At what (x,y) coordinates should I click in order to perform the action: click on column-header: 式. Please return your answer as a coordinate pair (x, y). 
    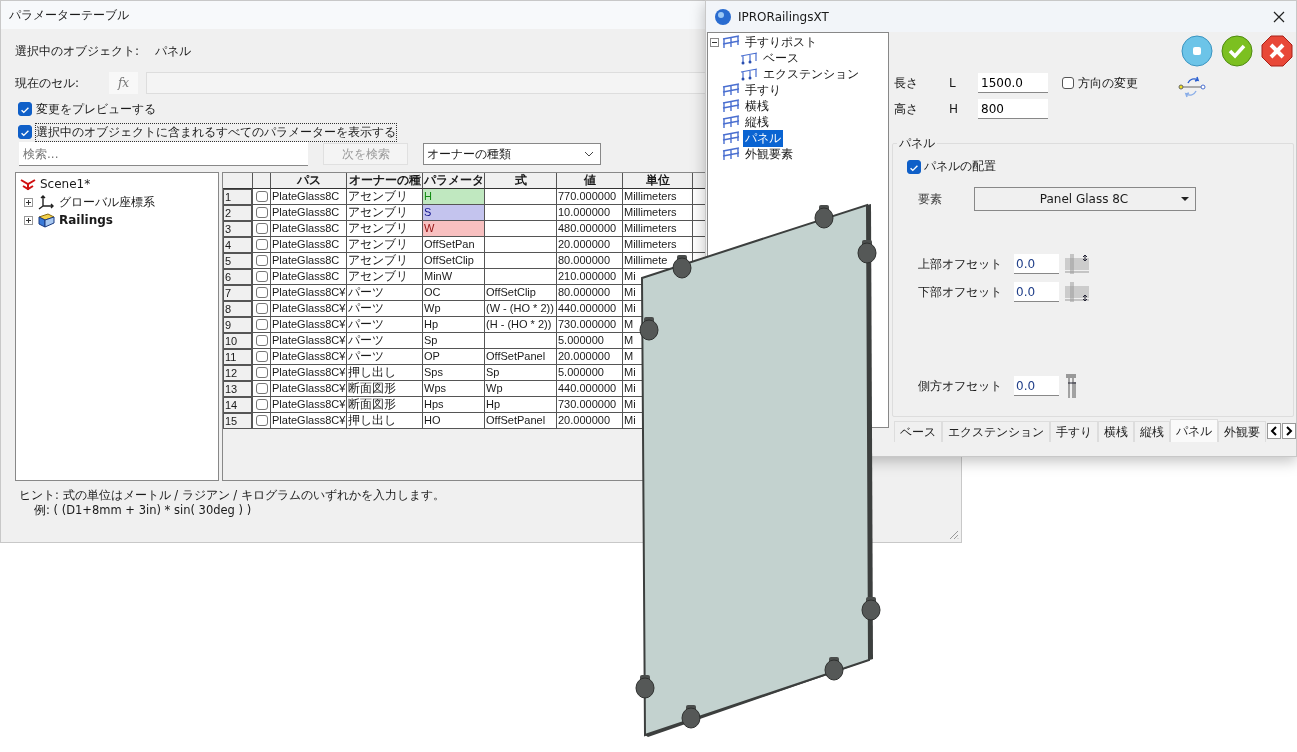
    Looking at the image, I should click on (521, 181).